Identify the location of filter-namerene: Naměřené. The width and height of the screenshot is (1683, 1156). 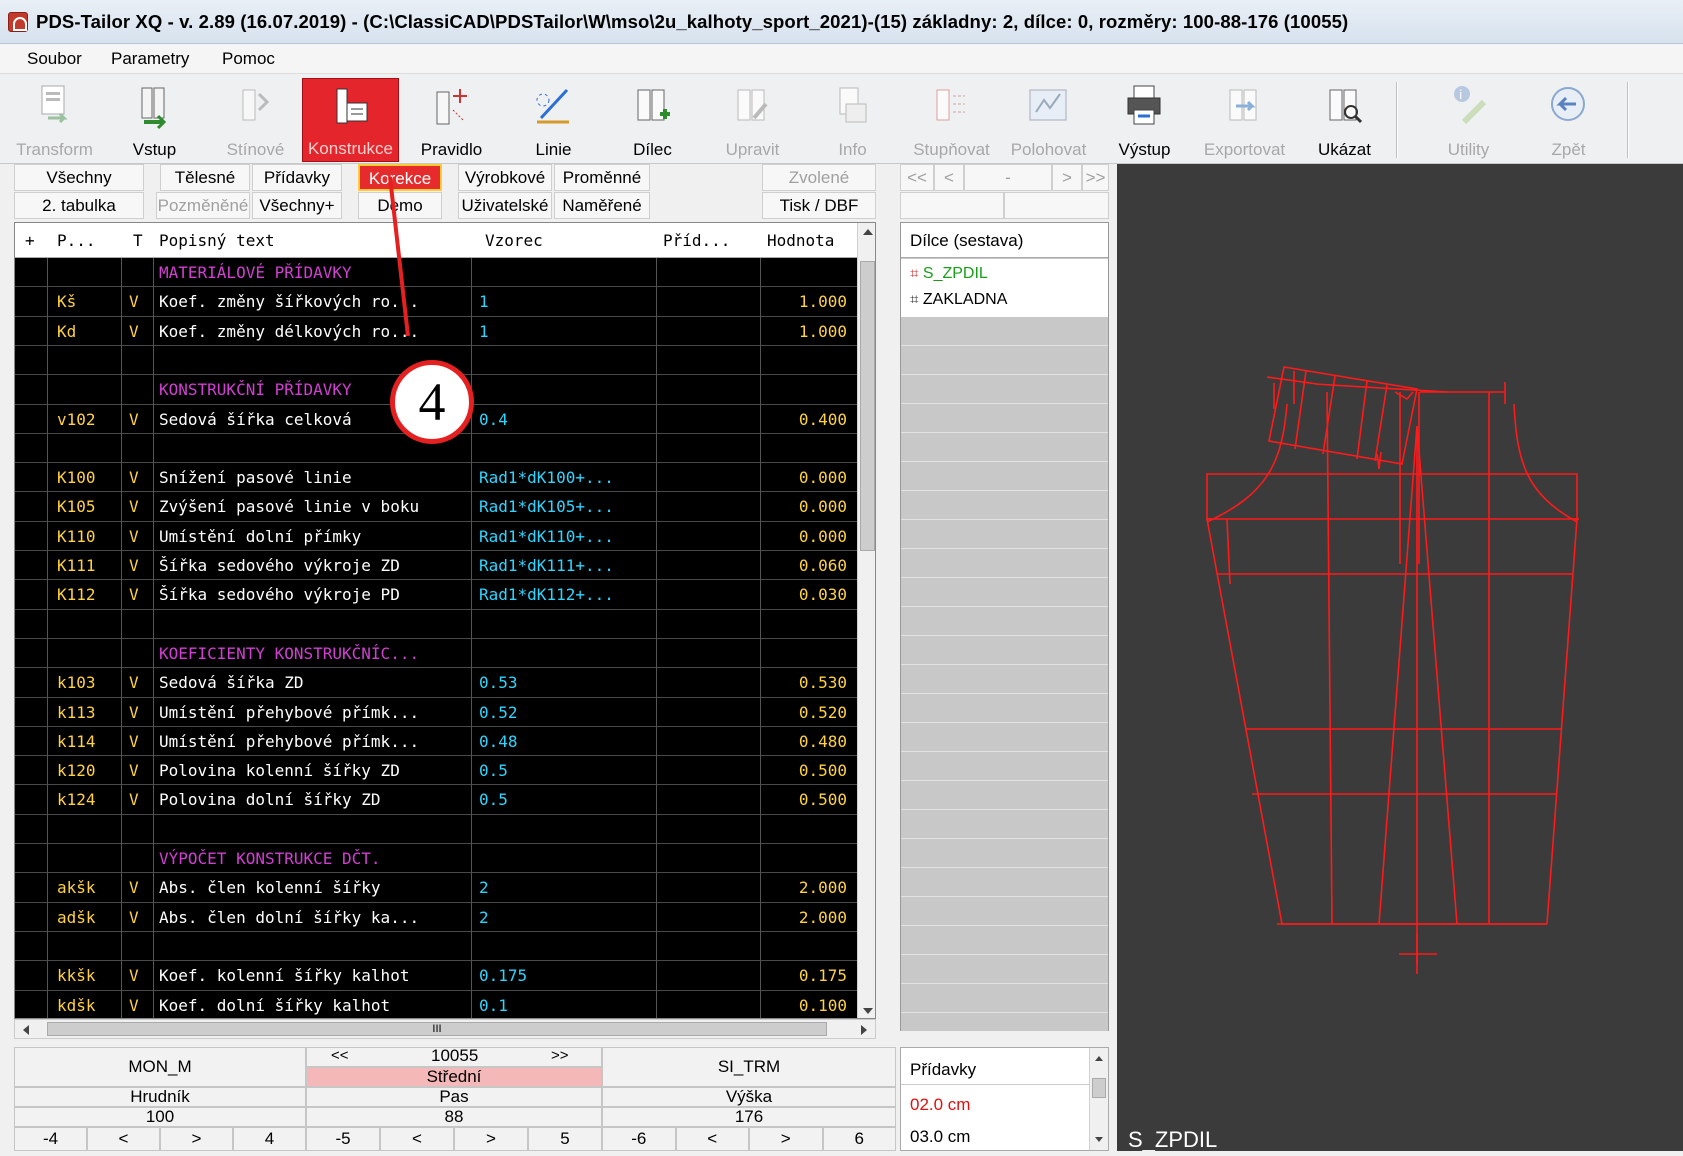
(602, 205).